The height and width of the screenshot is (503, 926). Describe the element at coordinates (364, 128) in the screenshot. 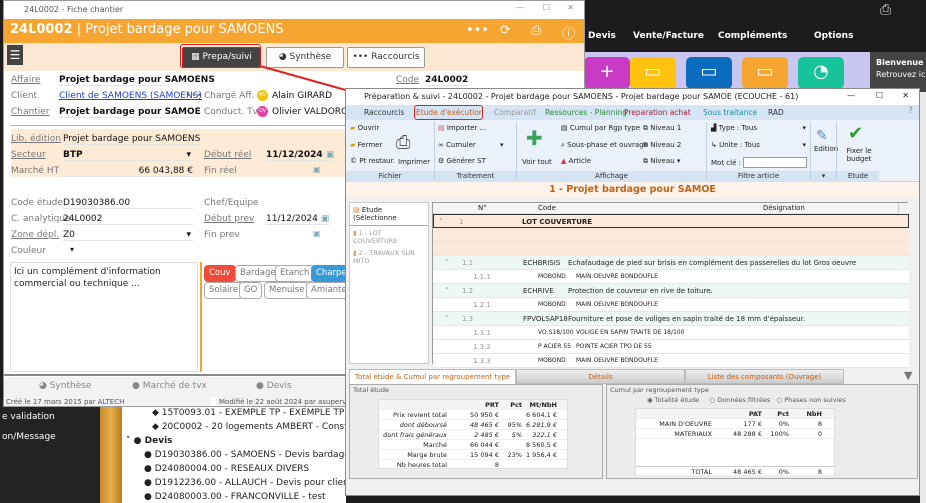

I see `ouvrir-button: ▰ Ouvrir` at that location.